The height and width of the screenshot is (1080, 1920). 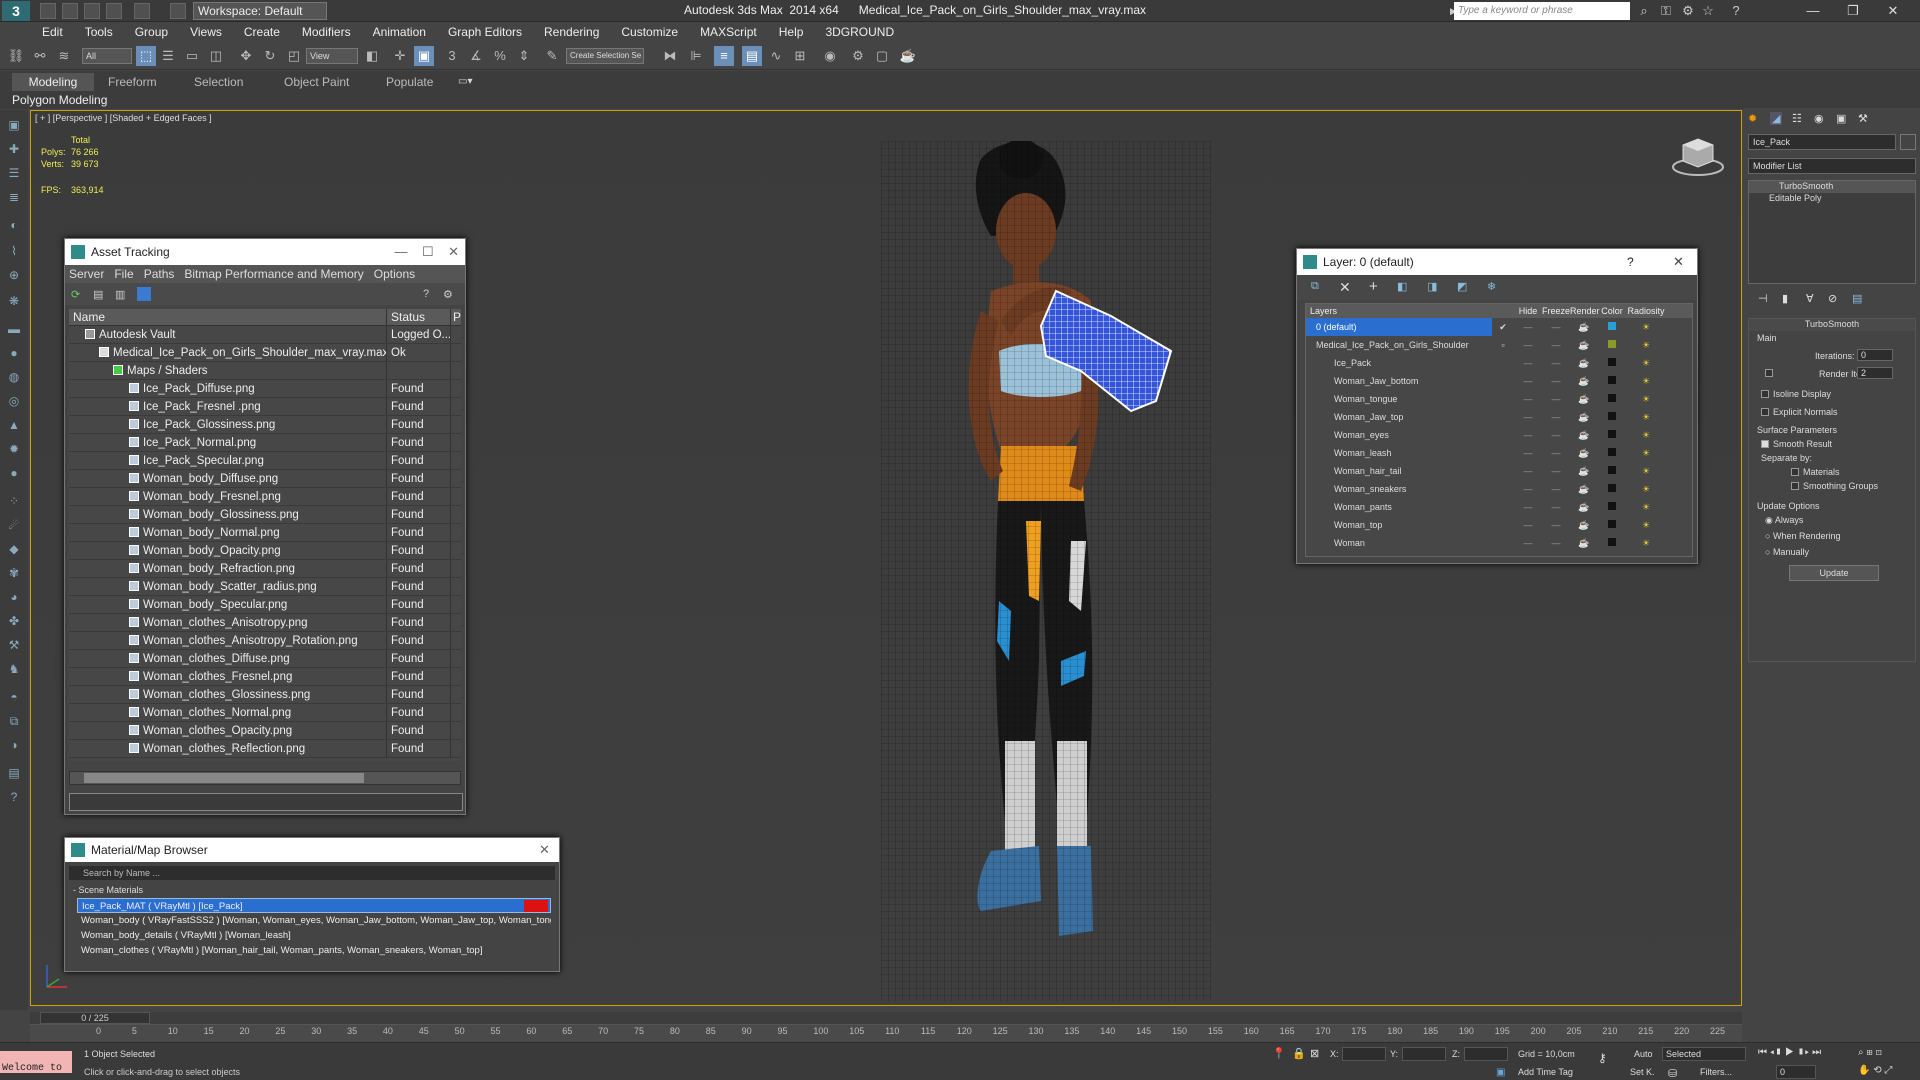 What do you see at coordinates (270, 56) in the screenshot?
I see `rotate-icon: ↻` at bounding box center [270, 56].